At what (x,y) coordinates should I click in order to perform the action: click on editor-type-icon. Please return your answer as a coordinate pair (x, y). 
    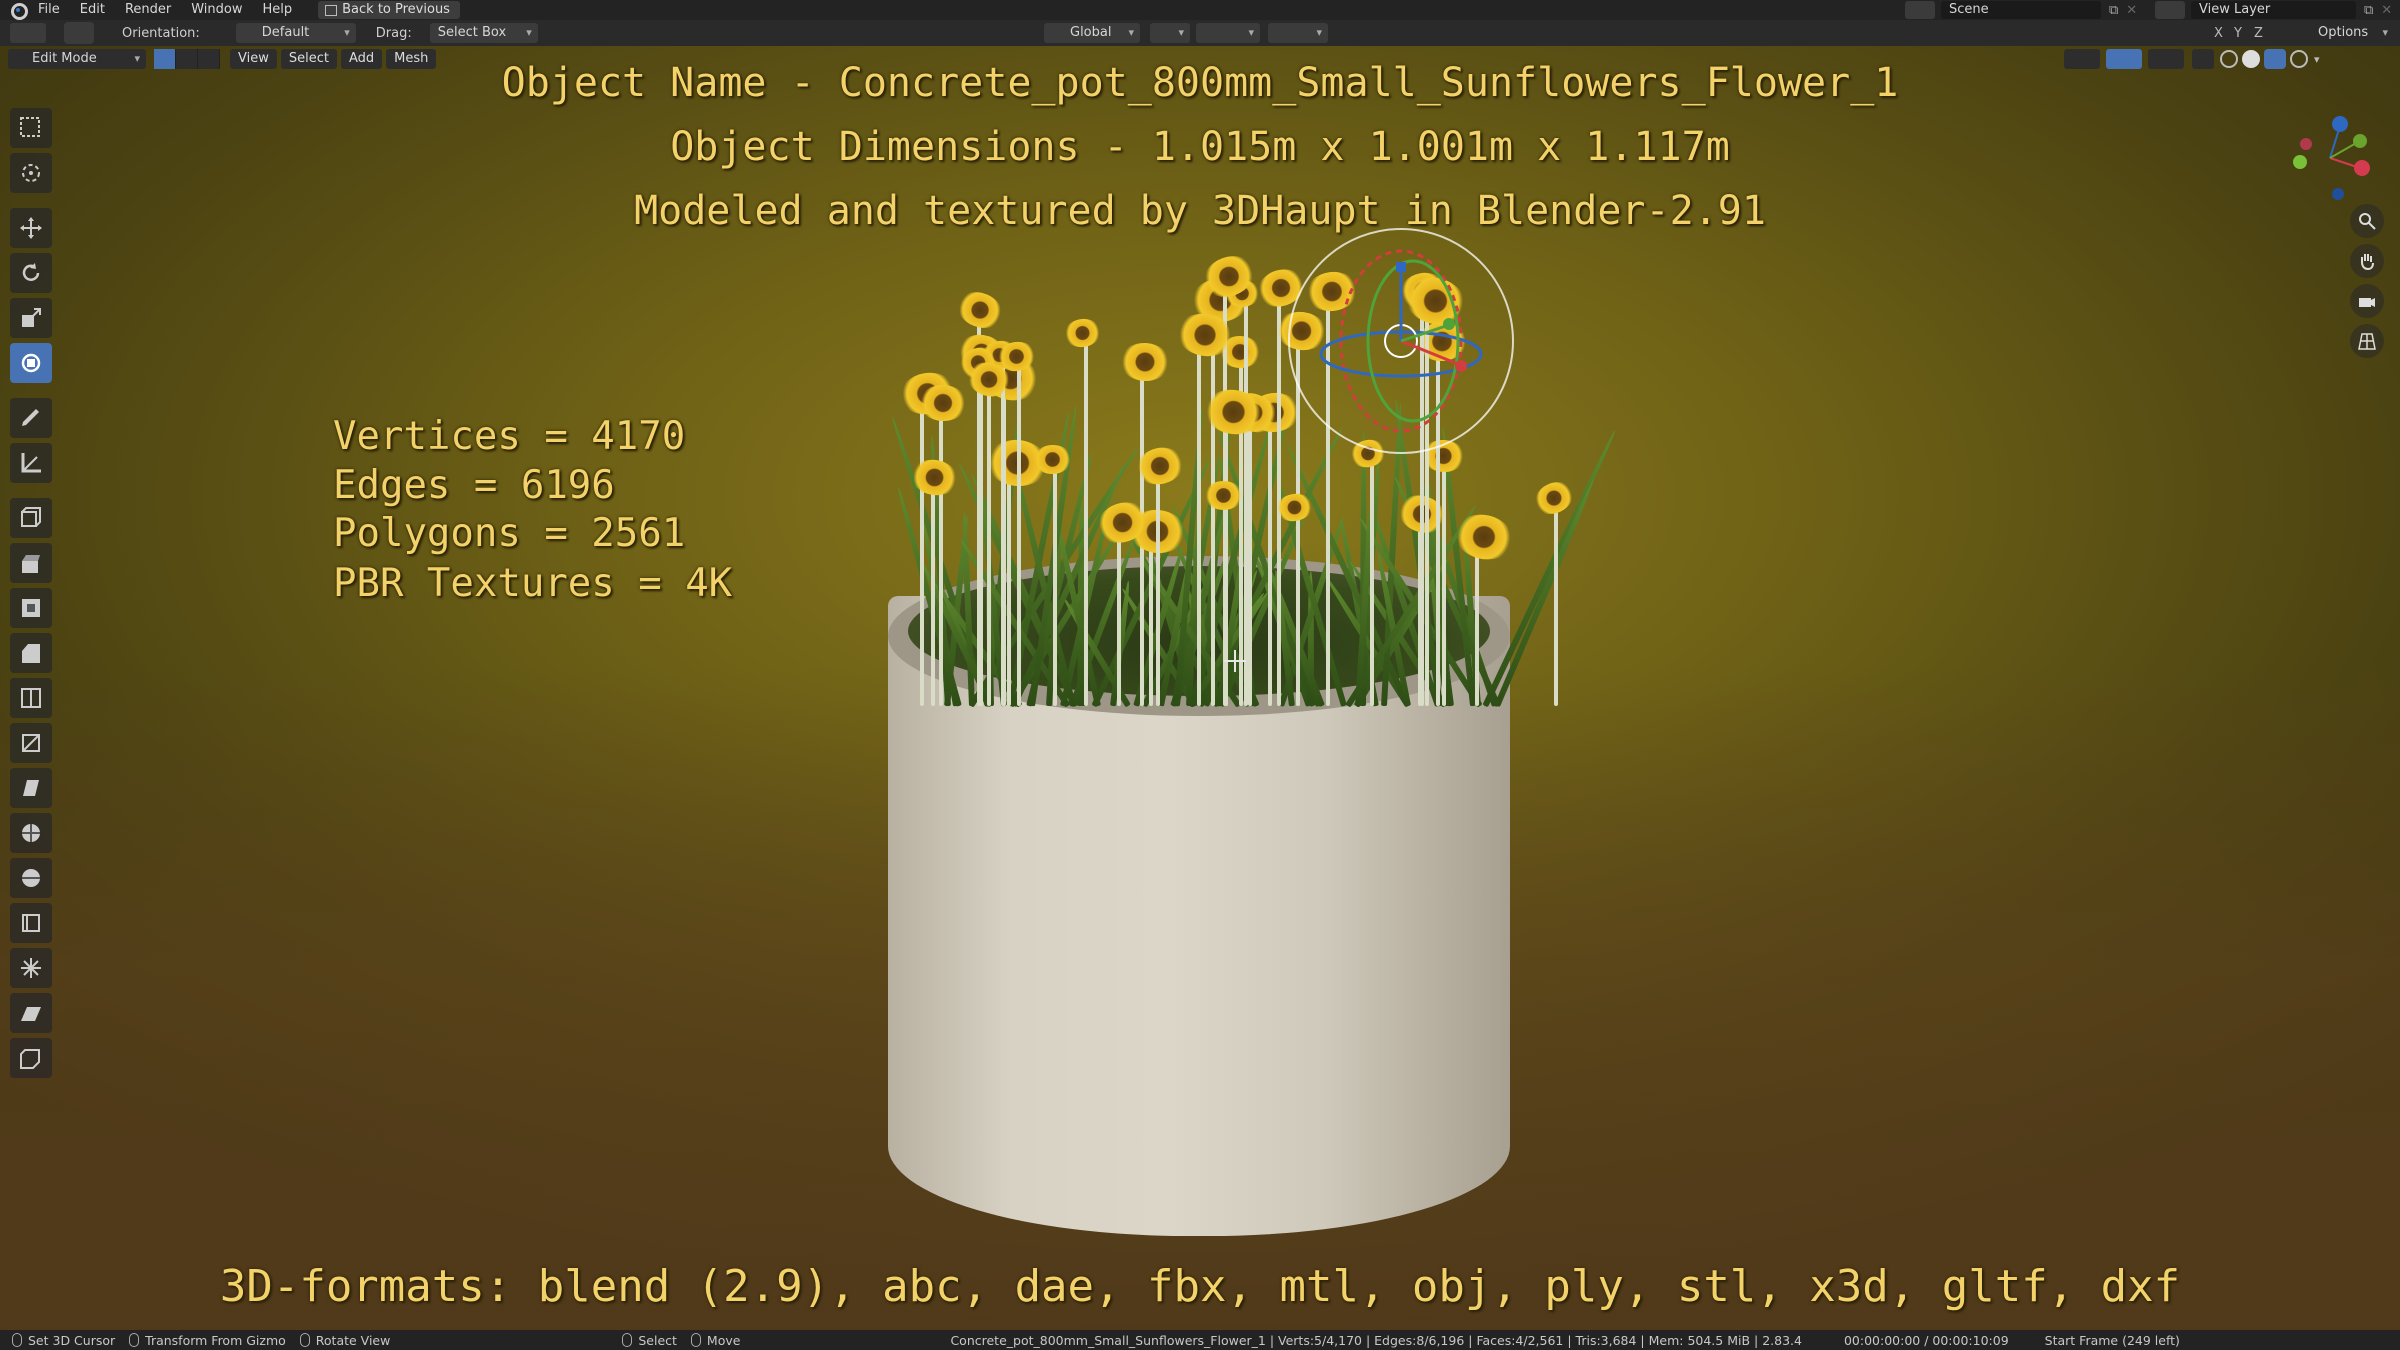
    Looking at the image, I should click on (28, 33).